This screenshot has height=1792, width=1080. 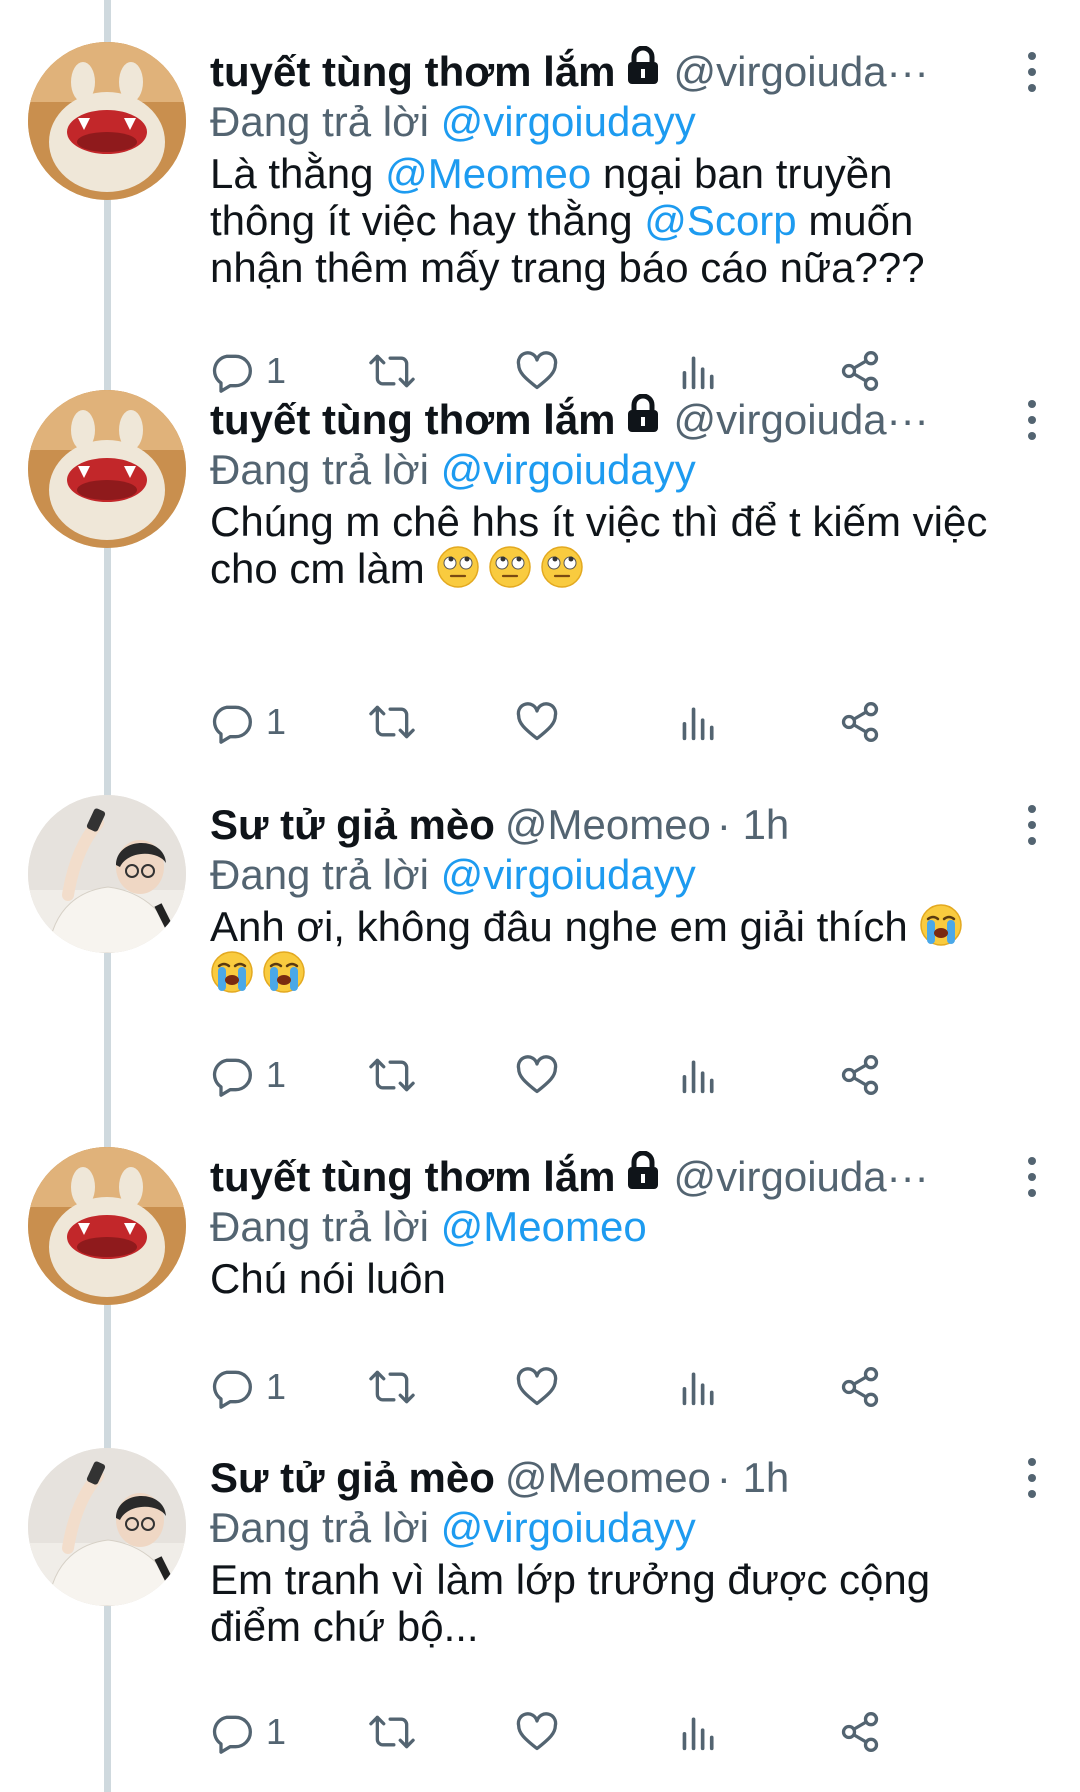 What do you see at coordinates (298, 173) in the screenshot?
I see `text-segment: Là thằng` at bounding box center [298, 173].